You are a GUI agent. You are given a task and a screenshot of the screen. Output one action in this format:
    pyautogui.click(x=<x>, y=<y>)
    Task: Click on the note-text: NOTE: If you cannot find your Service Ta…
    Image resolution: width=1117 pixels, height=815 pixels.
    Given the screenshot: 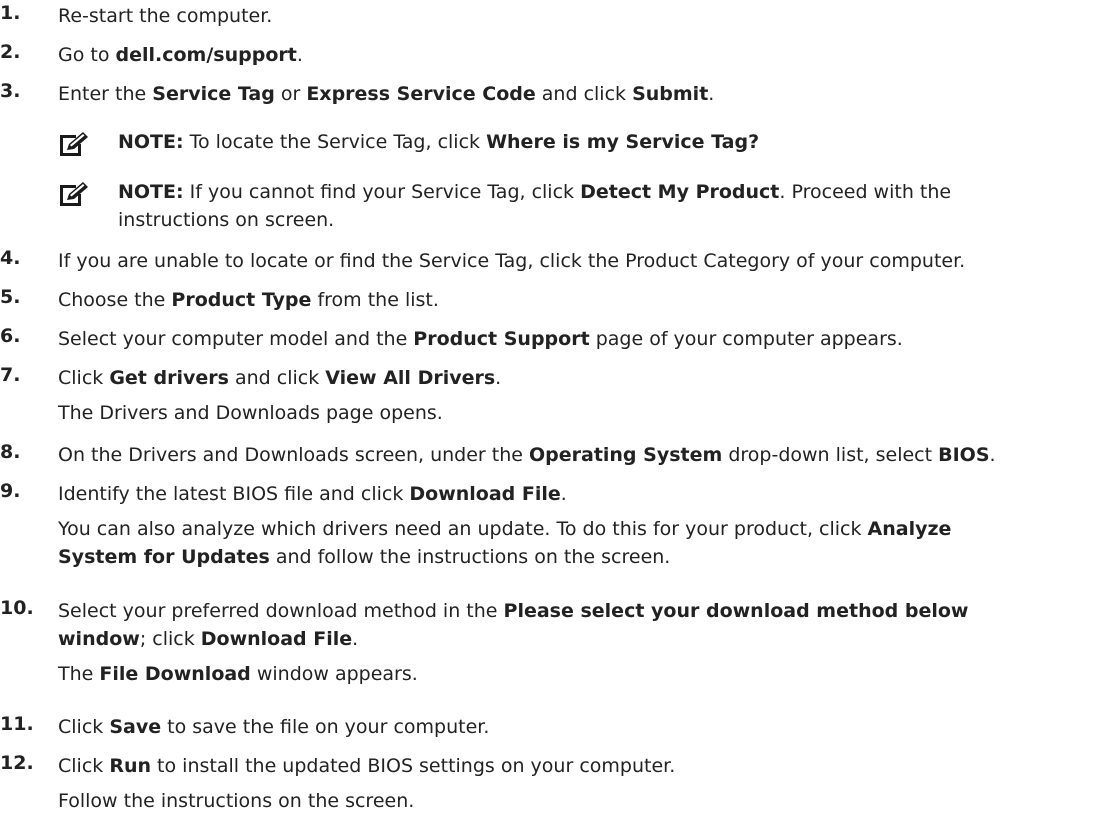 What is the action you would take?
    pyautogui.click(x=617, y=206)
    